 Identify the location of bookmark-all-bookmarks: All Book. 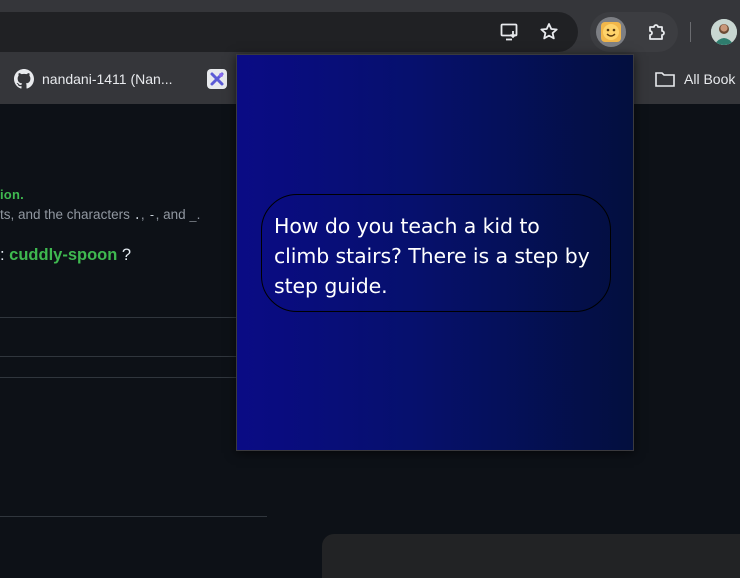
(694, 79).